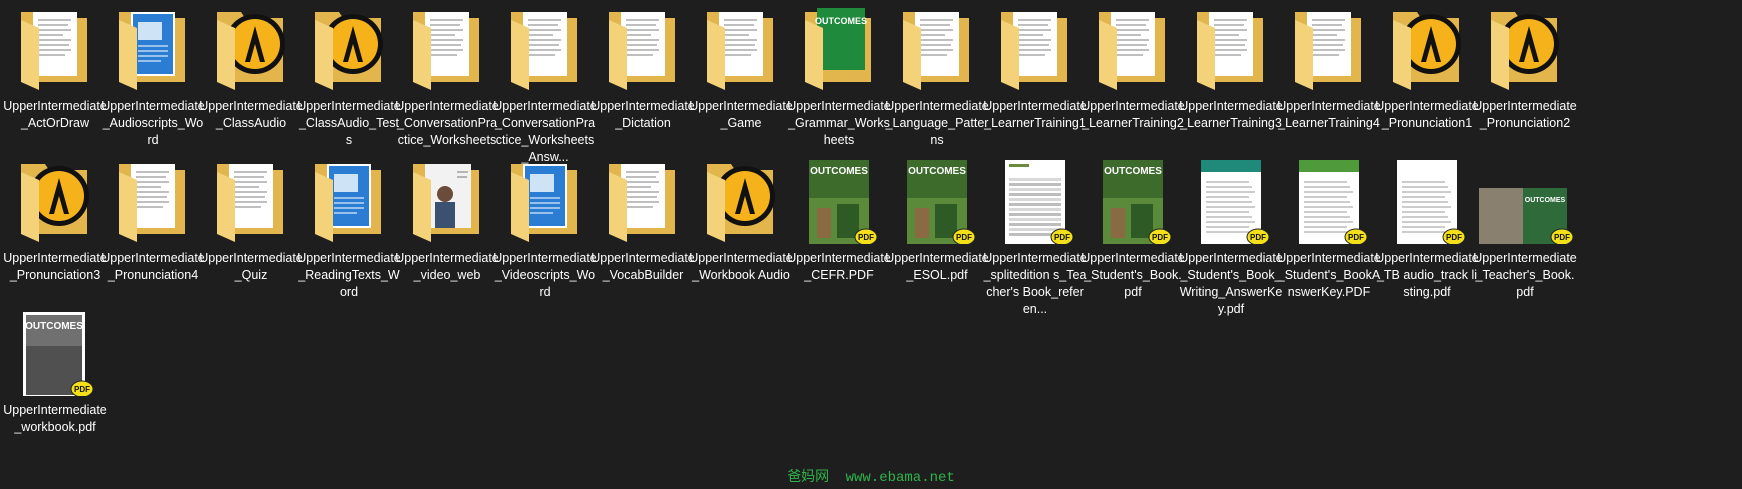 The width and height of the screenshot is (1742, 489). What do you see at coordinates (839, 266) in the screenshot?
I see `item-label: UpperIntermediate_CEFR.PDF` at bounding box center [839, 266].